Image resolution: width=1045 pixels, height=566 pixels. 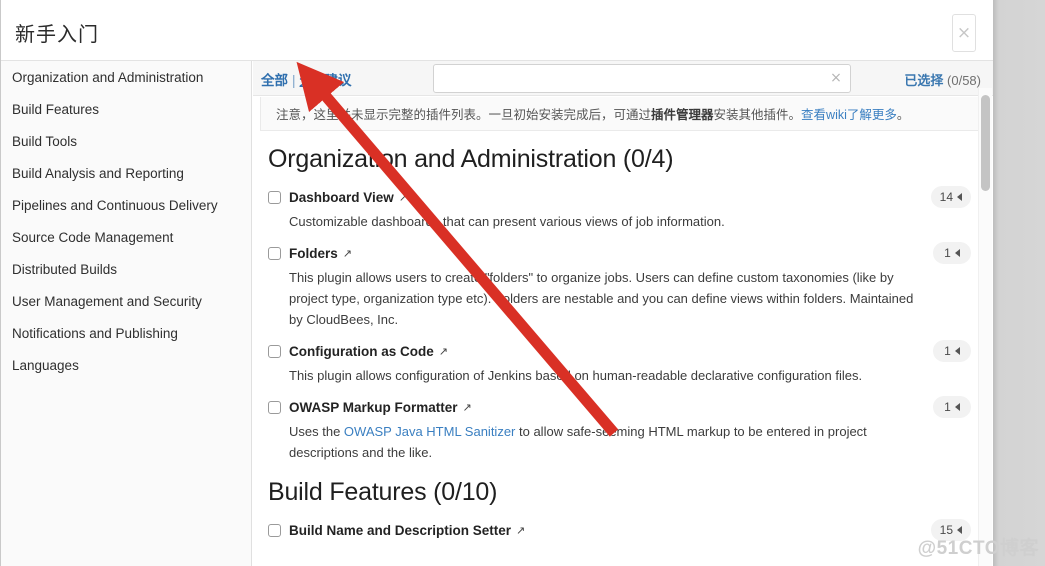 What do you see at coordinates (682, 115) in the screenshot?
I see `notice-bold: 插件管理器` at bounding box center [682, 115].